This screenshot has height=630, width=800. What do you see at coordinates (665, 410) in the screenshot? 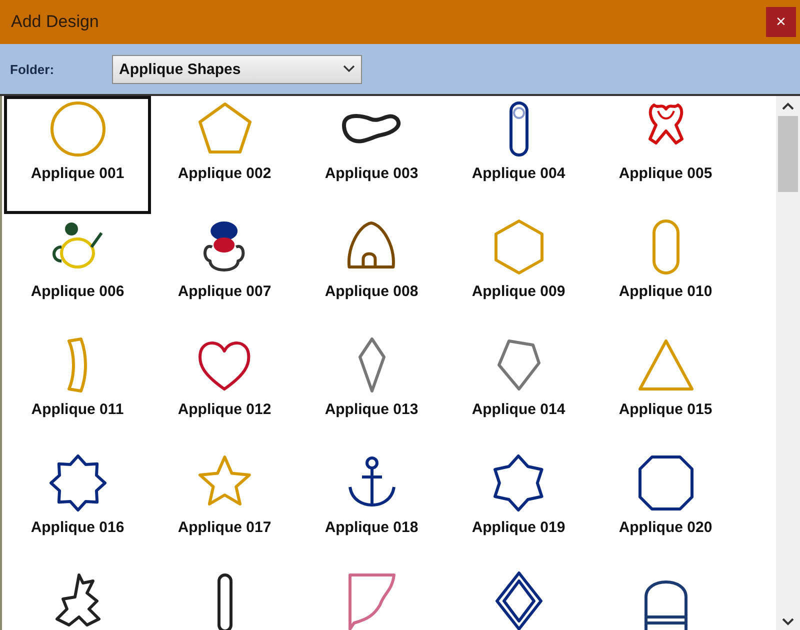
I see `design-label: Applique 015` at bounding box center [665, 410].